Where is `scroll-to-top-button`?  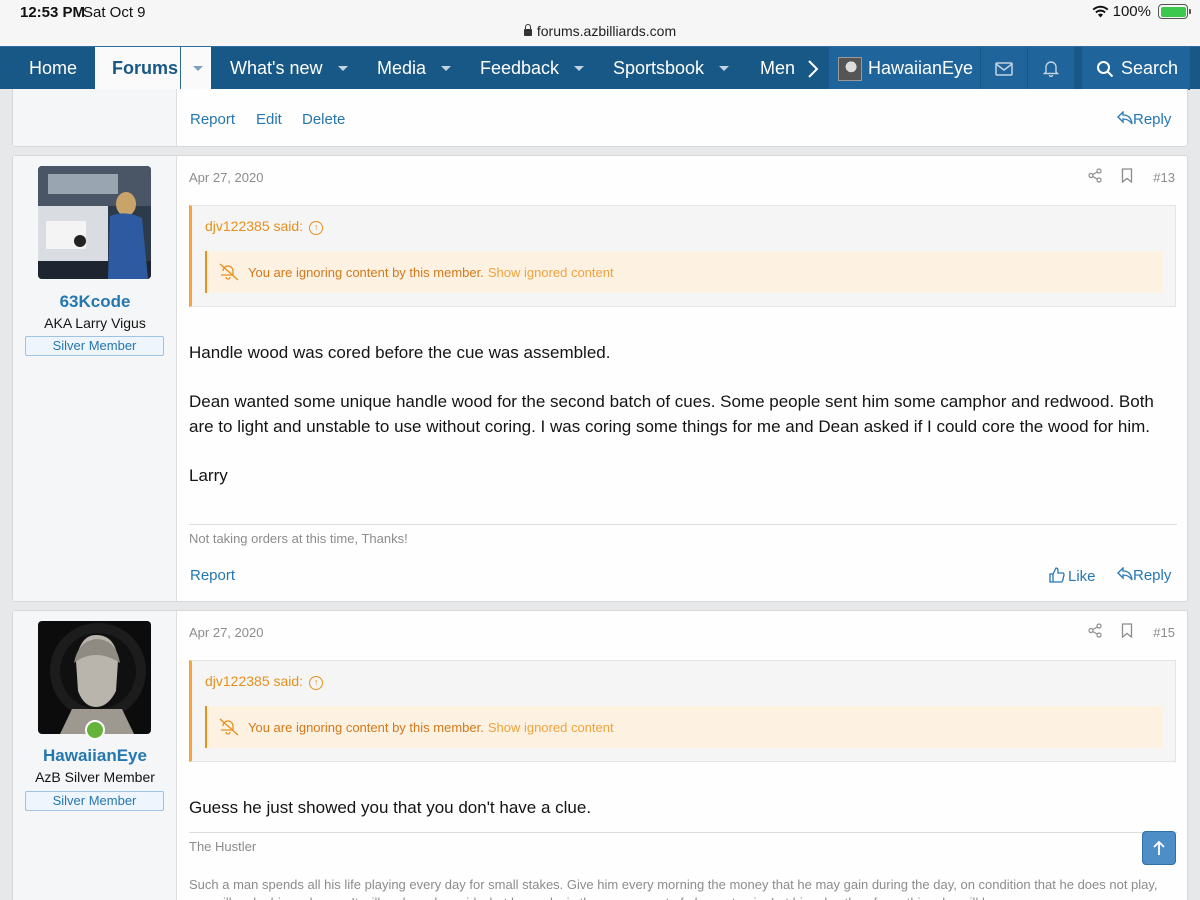 scroll-to-top-button is located at coordinates (1159, 848).